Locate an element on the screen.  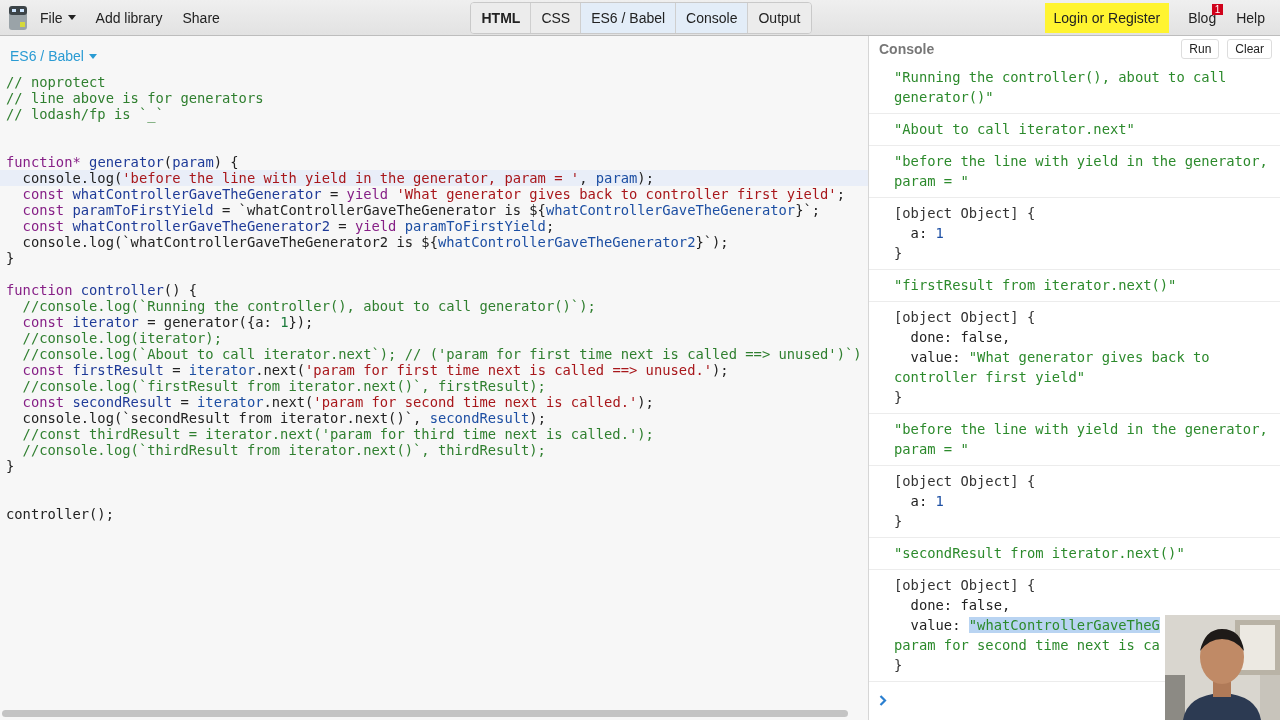
code-line: // lodash/fp is `_` is located at coordinates (85, 114).